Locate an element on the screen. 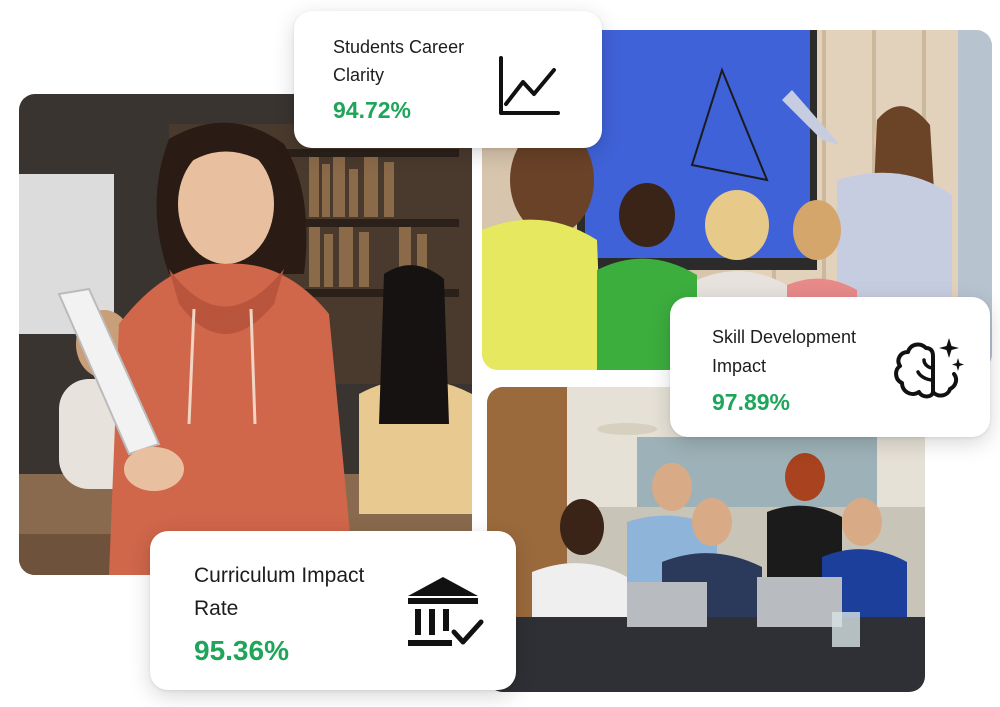 Image resolution: width=1000 pixels, height=707 pixels. career-clarity-card: Students Career Clarity 94.72% is located at coordinates (448, 79).